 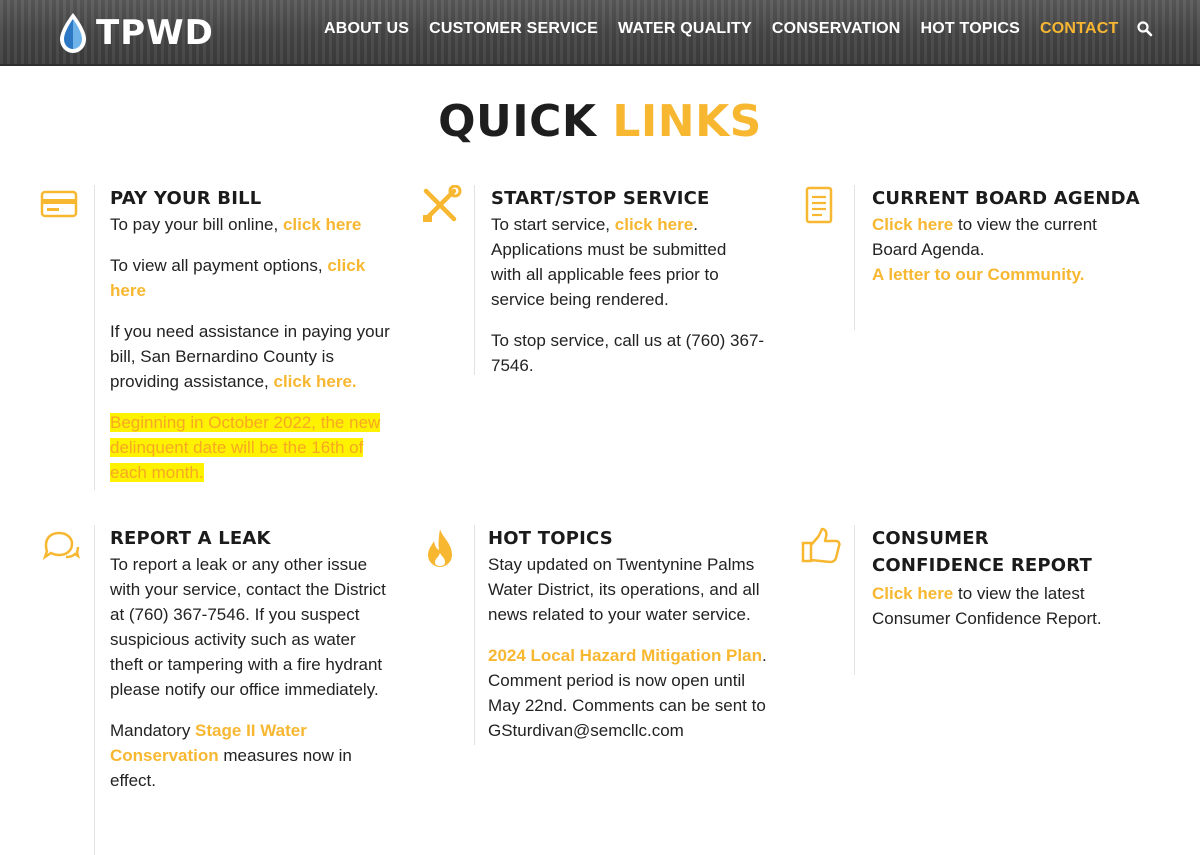 I want to click on nav-about-us: ABOUT US, so click(x=366, y=29).